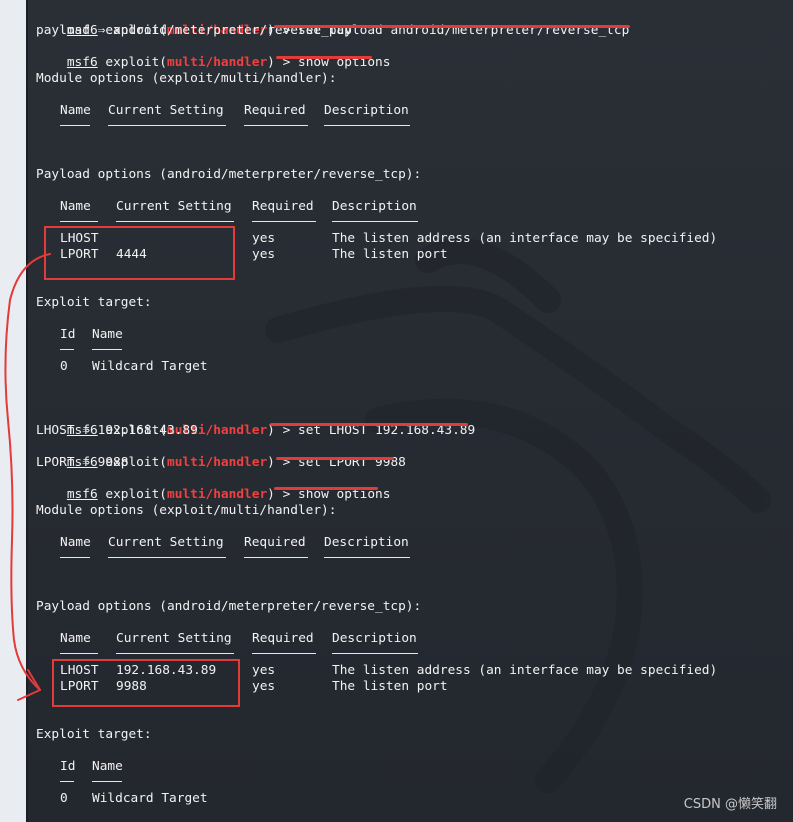 Image resolution: width=793 pixels, height=822 pixels. I want to click on csdn-watermark: CSDN @懒笑翻, so click(730, 804).